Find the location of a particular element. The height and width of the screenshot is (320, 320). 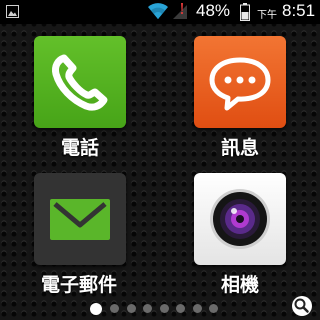

app-messages is located at coordinates (240, 82).